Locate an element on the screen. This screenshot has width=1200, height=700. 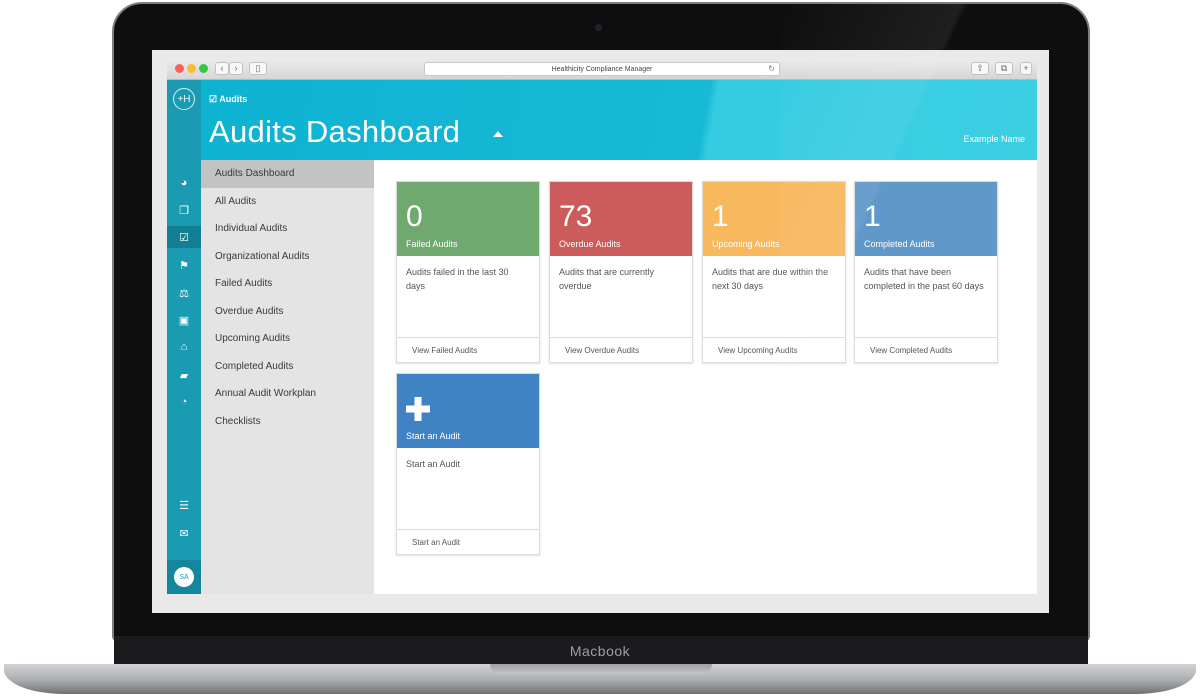
minimize-window-button is located at coordinates (191, 68).